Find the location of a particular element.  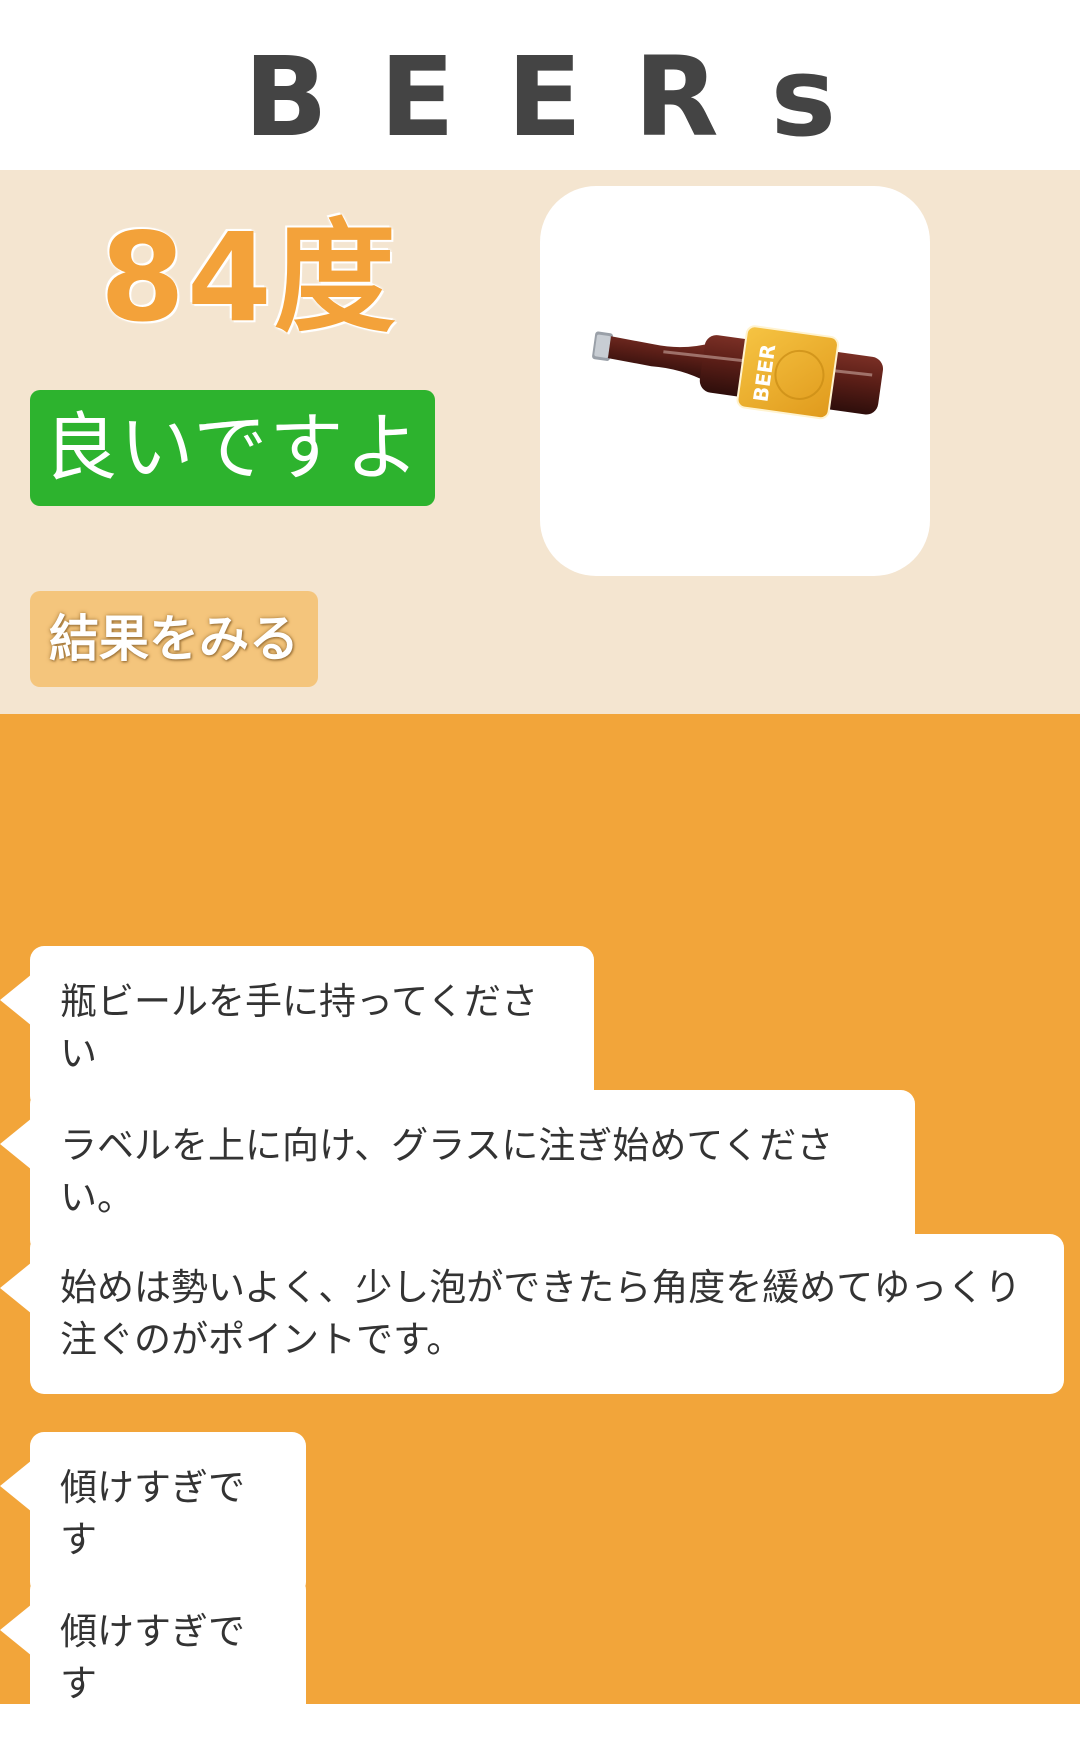

message-text: 瓶ビールを手に持ってください is located at coordinates (299, 1027).